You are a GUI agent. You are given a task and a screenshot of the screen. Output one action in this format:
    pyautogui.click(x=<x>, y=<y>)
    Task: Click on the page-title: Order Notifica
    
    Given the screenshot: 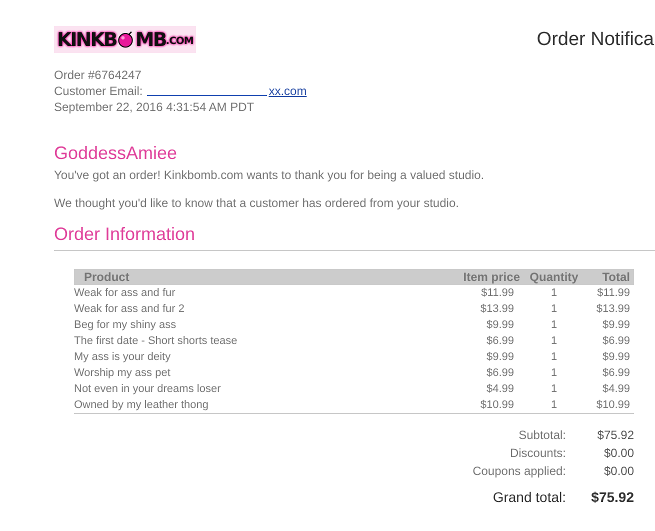 What is the action you would take?
    pyautogui.click(x=595, y=39)
    